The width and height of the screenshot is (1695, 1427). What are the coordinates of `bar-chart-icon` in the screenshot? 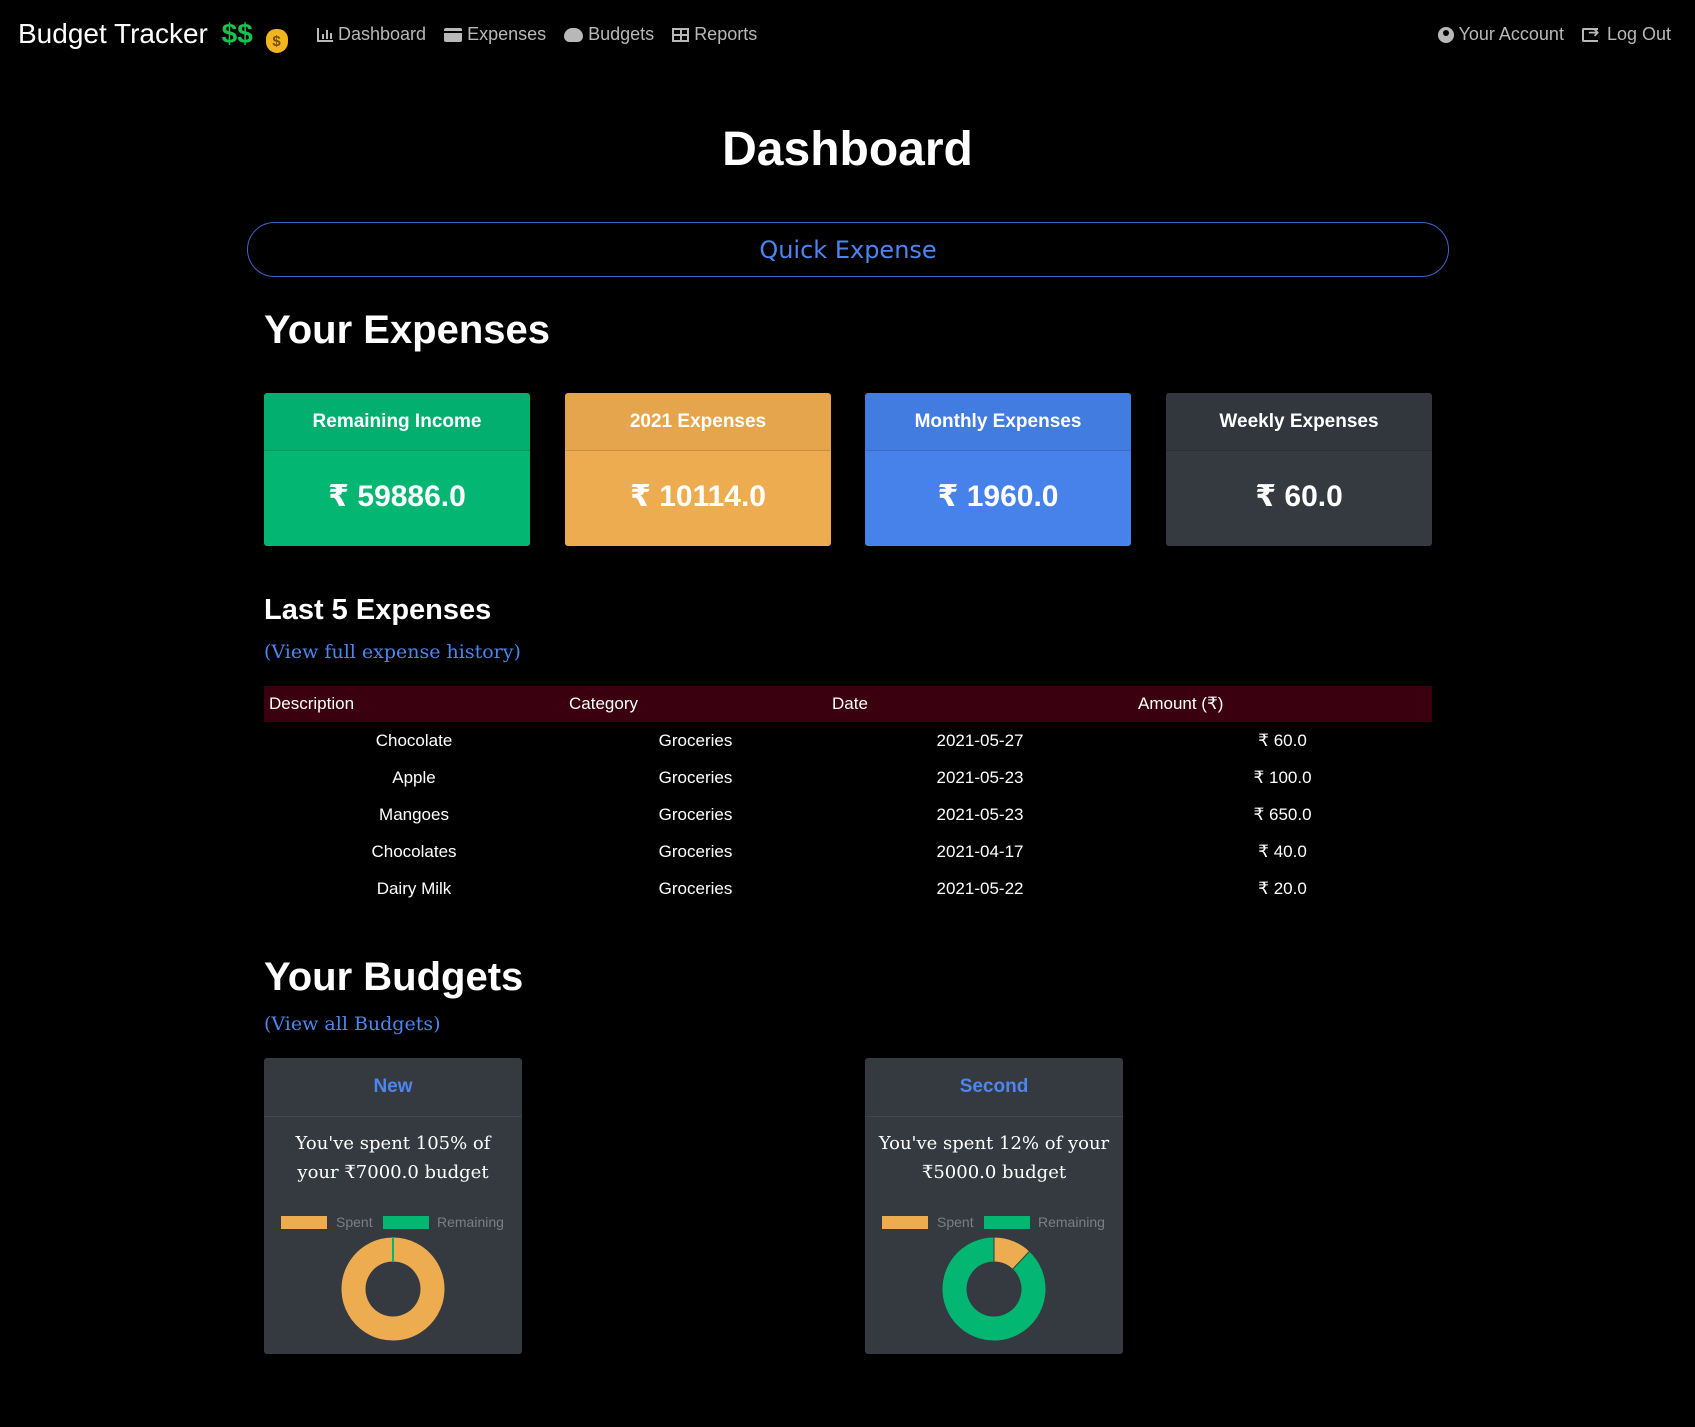 It's located at (325, 34).